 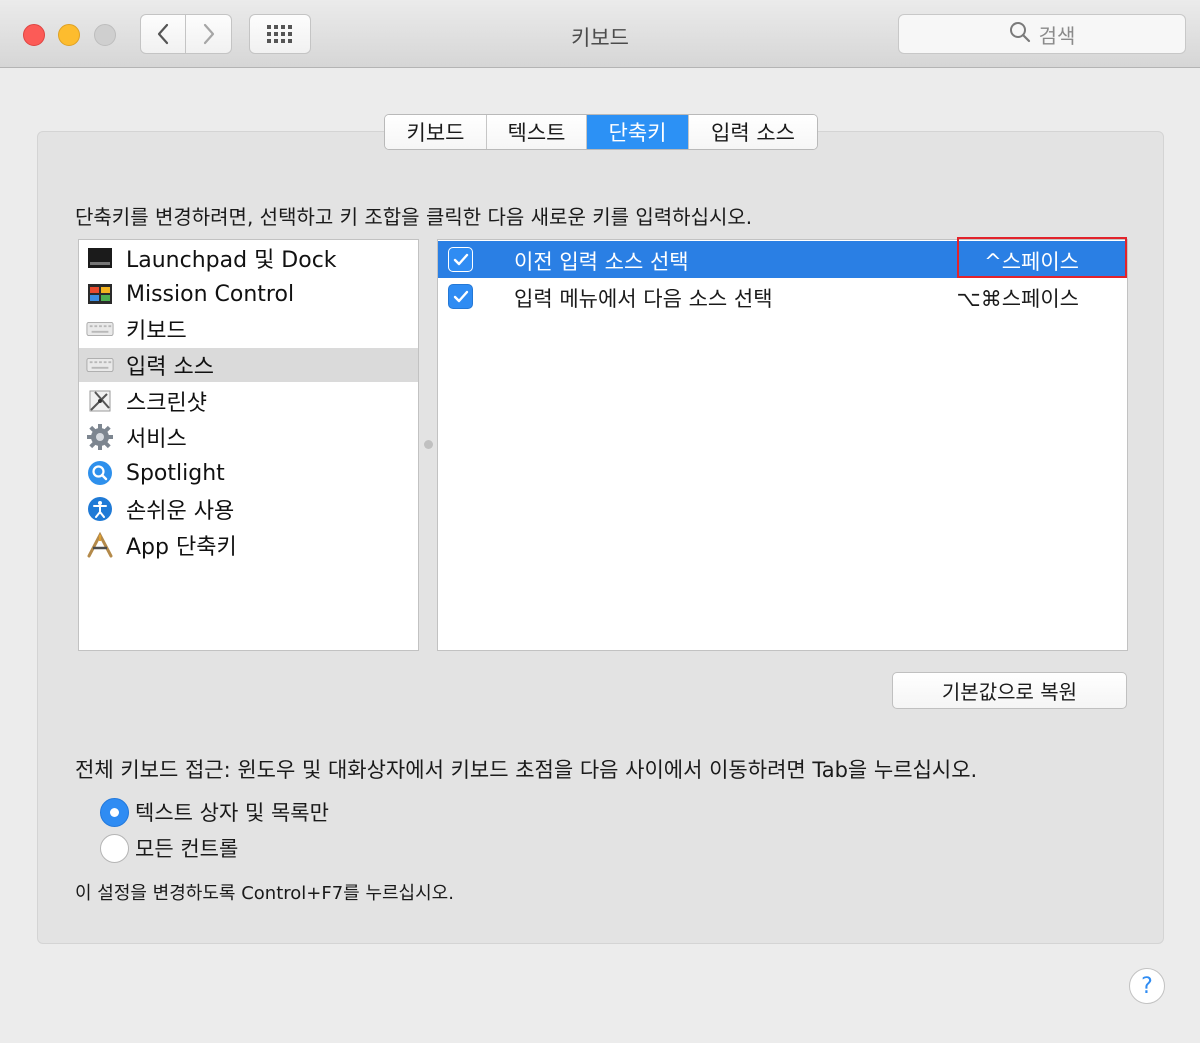 What do you see at coordinates (100, 545) in the screenshot?
I see `app-shortcuts-icon` at bounding box center [100, 545].